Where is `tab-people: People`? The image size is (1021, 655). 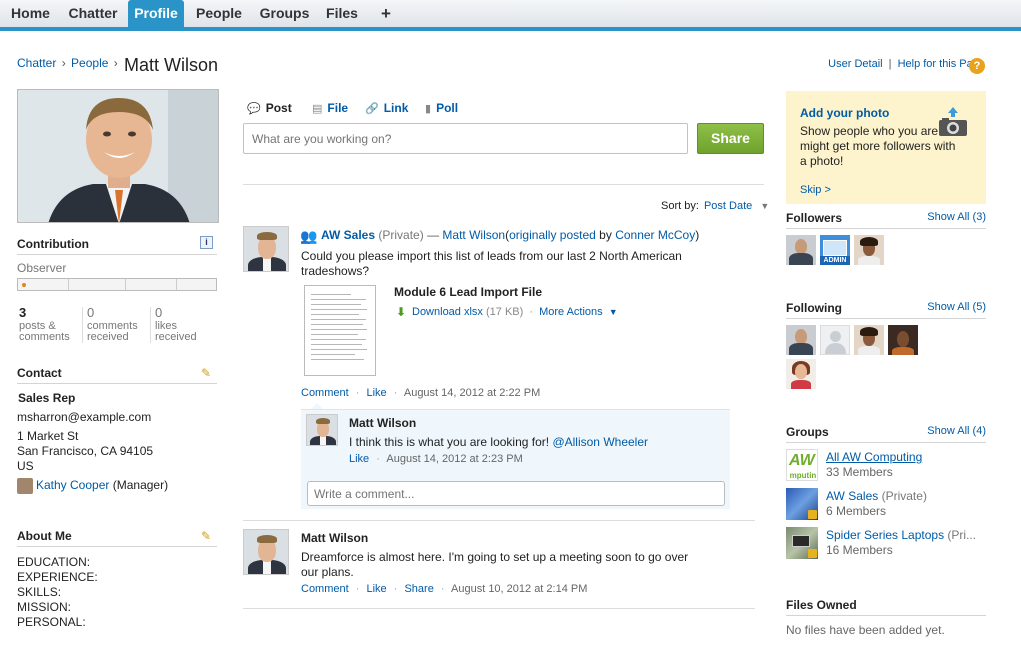 tab-people: People is located at coordinates (219, 13).